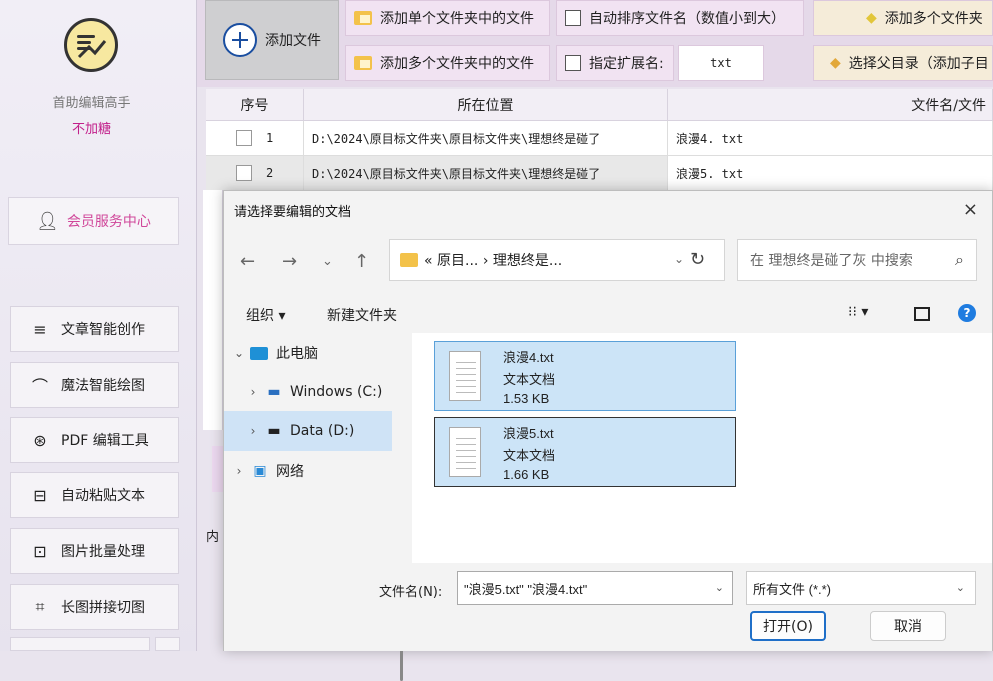  I want to click on sidebar-item-pdf: ⊛ PDF 编辑工具, so click(94, 440).